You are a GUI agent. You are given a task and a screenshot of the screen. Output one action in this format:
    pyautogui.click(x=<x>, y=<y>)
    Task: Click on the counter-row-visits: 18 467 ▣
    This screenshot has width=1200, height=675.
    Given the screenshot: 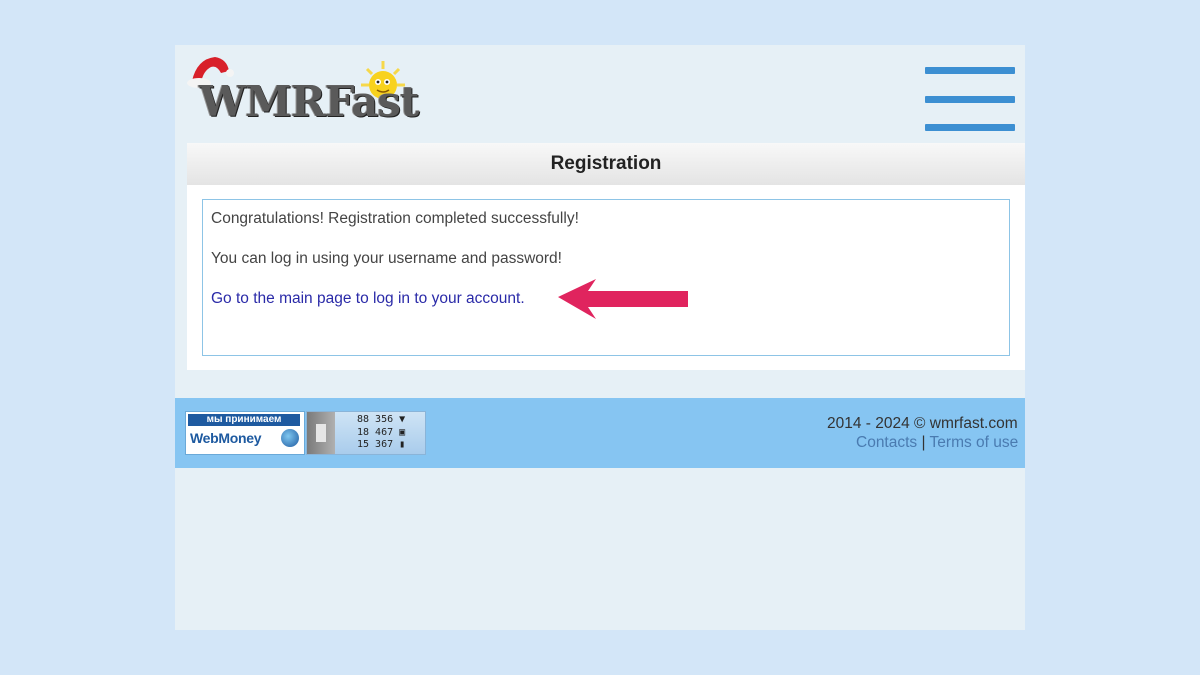 What is the action you would take?
    pyautogui.click(x=381, y=432)
    